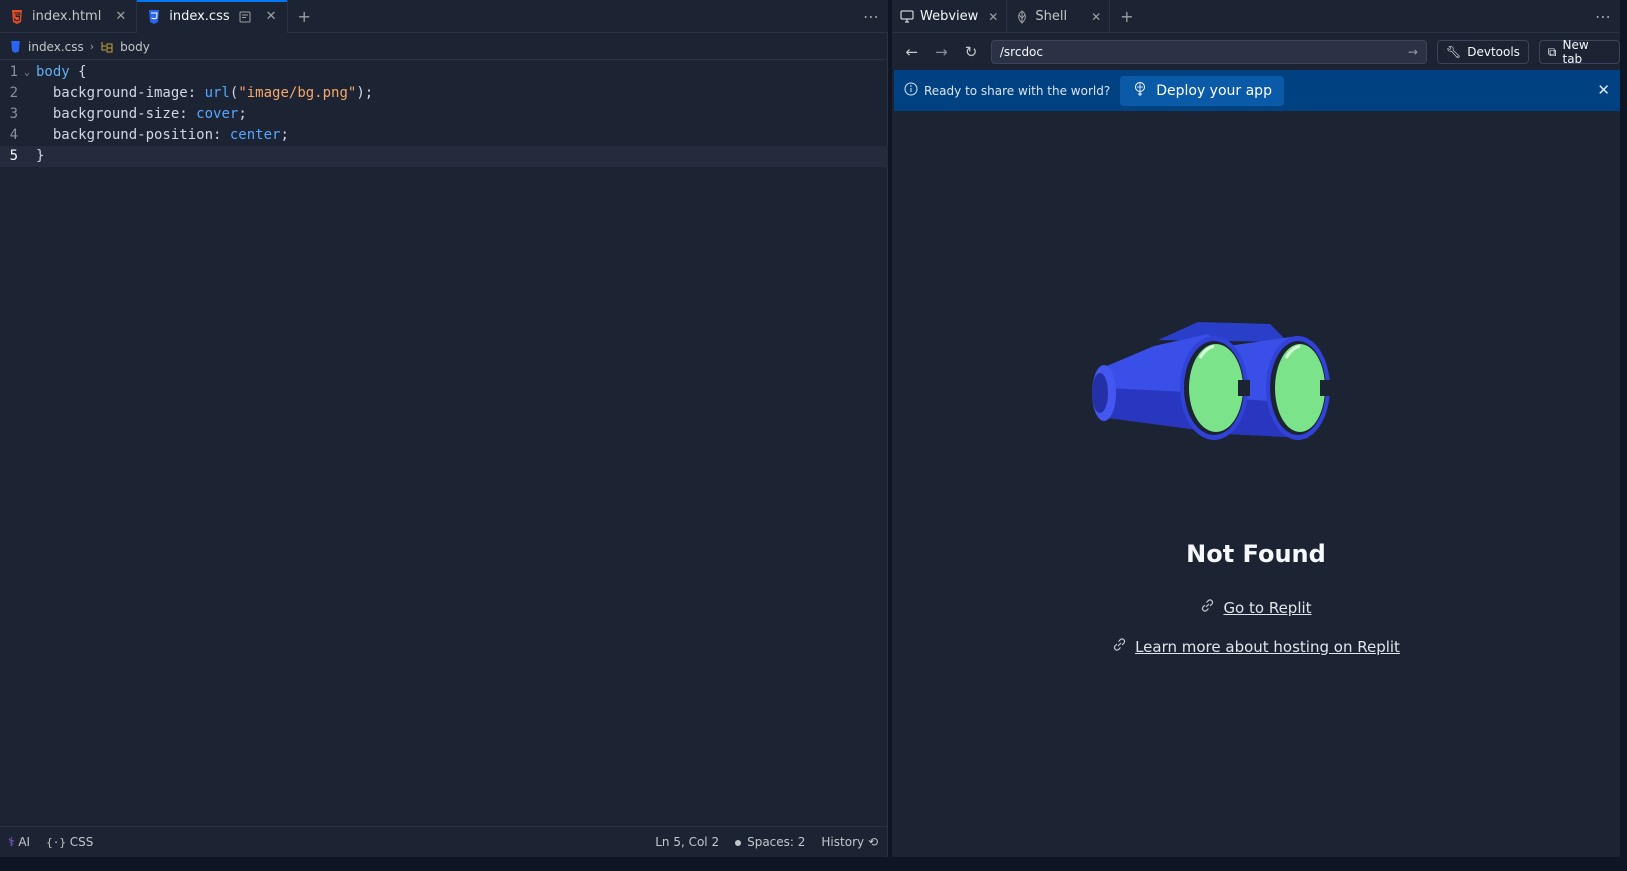 This screenshot has height=871, width=1627. I want to click on code-line: 2 background-image: url("image/bg.png");, so click(444, 93).